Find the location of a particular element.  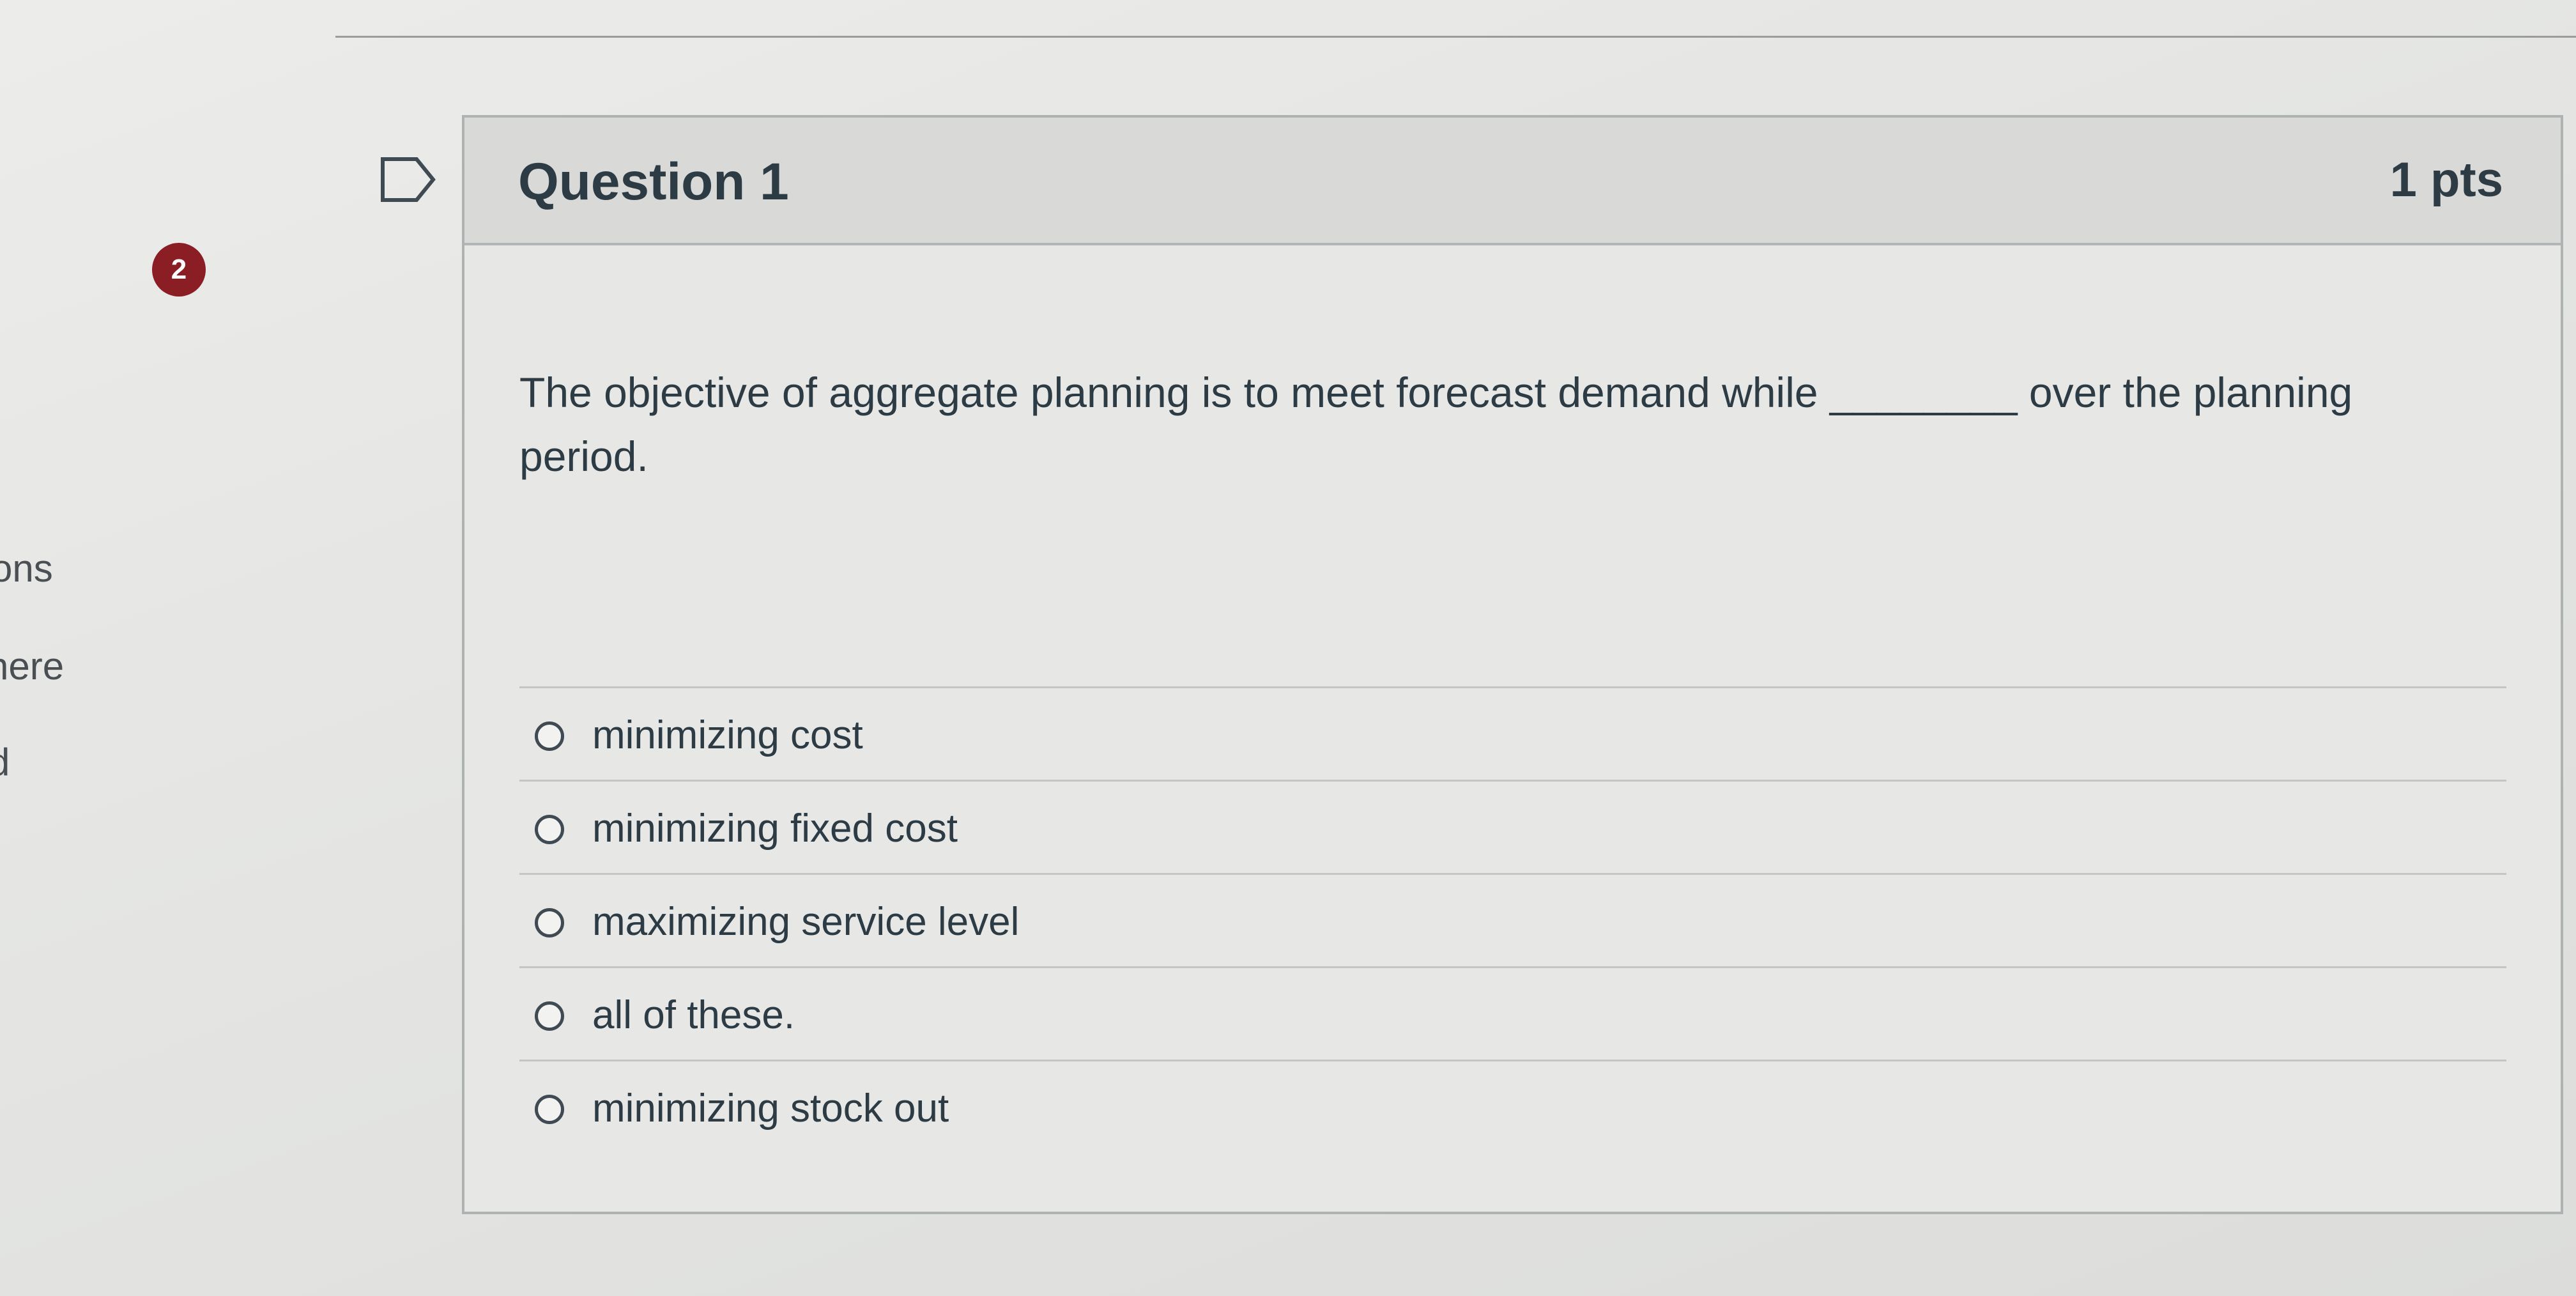

nav-item-2: here is located at coordinates (32, 666).